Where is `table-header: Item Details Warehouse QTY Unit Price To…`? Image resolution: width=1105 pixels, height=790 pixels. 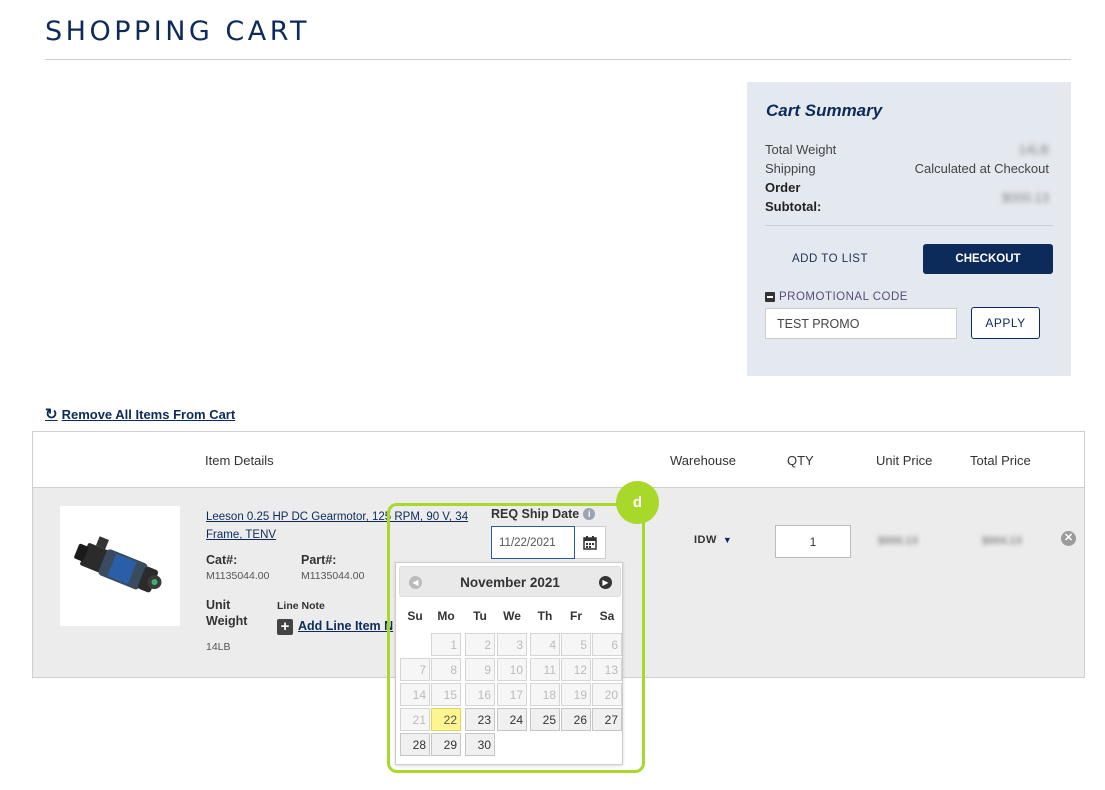
table-header: Item Details Warehouse QTY Unit Price To… is located at coordinates (558, 460).